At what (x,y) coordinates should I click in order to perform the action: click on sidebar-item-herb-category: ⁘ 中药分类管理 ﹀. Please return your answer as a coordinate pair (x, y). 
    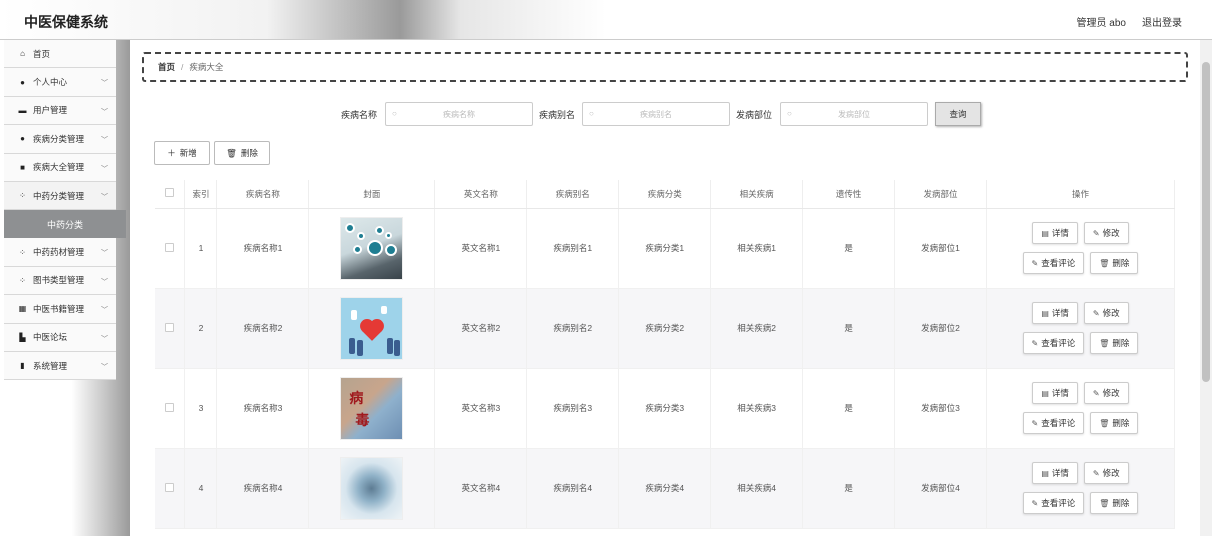
    Looking at the image, I should click on (60, 196).